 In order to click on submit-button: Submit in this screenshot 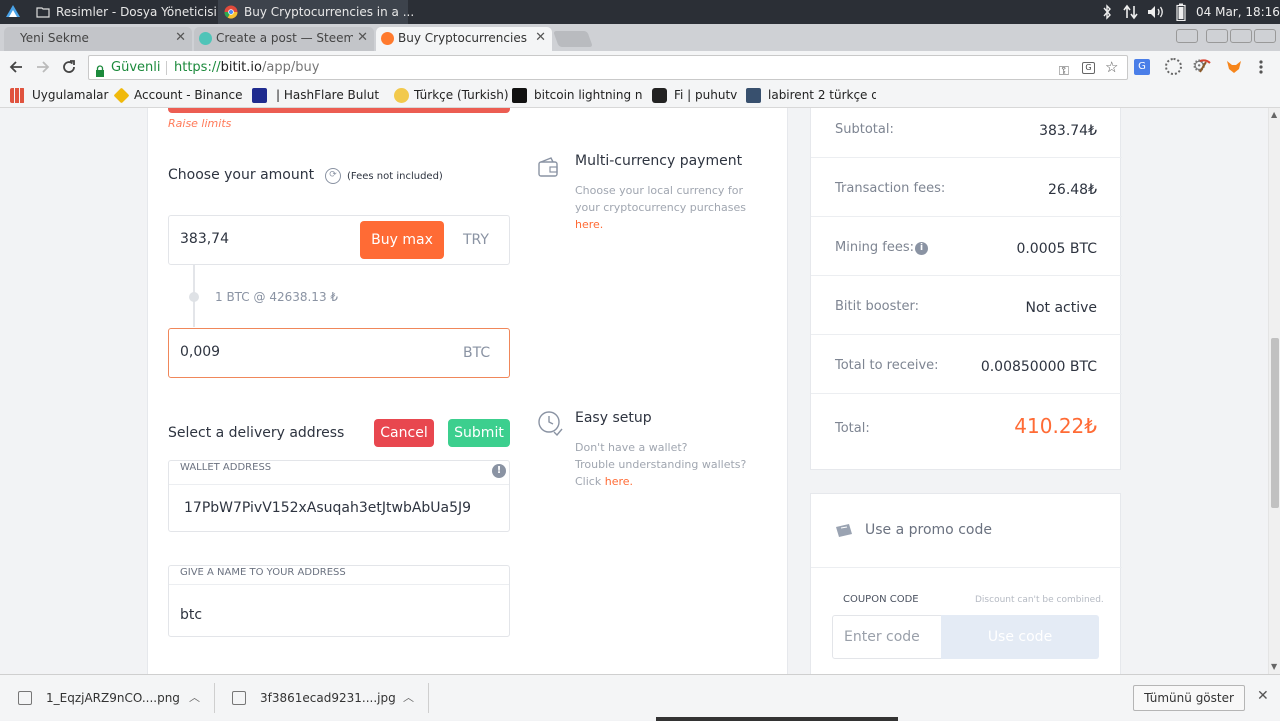, I will do `click(479, 433)`.